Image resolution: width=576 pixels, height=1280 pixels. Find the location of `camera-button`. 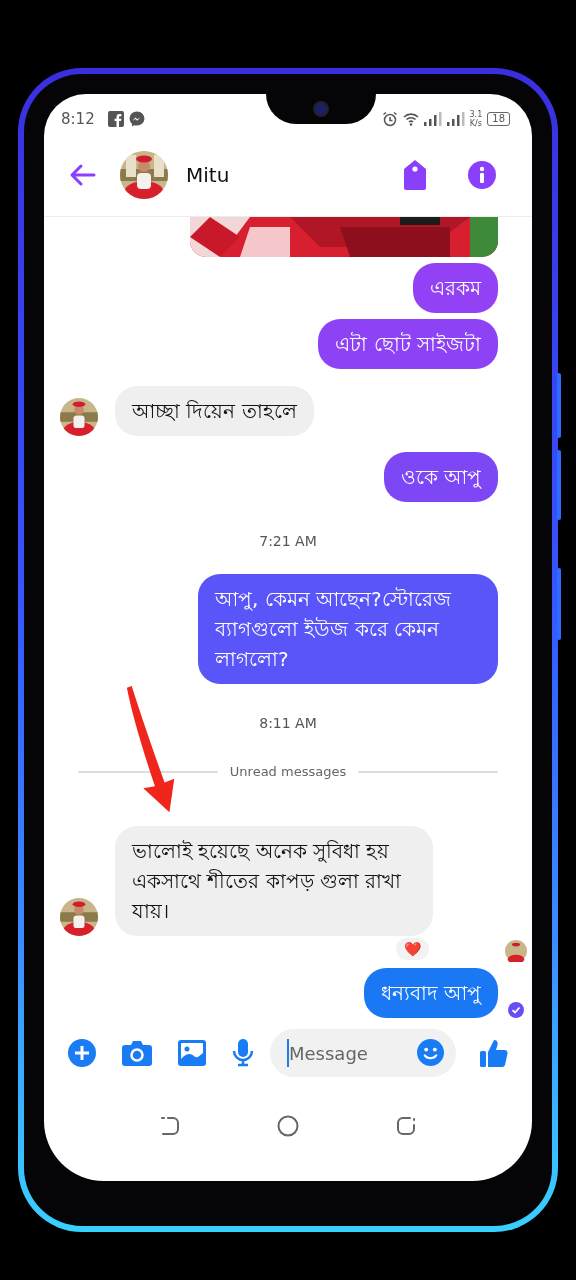

camera-button is located at coordinates (137, 1053).